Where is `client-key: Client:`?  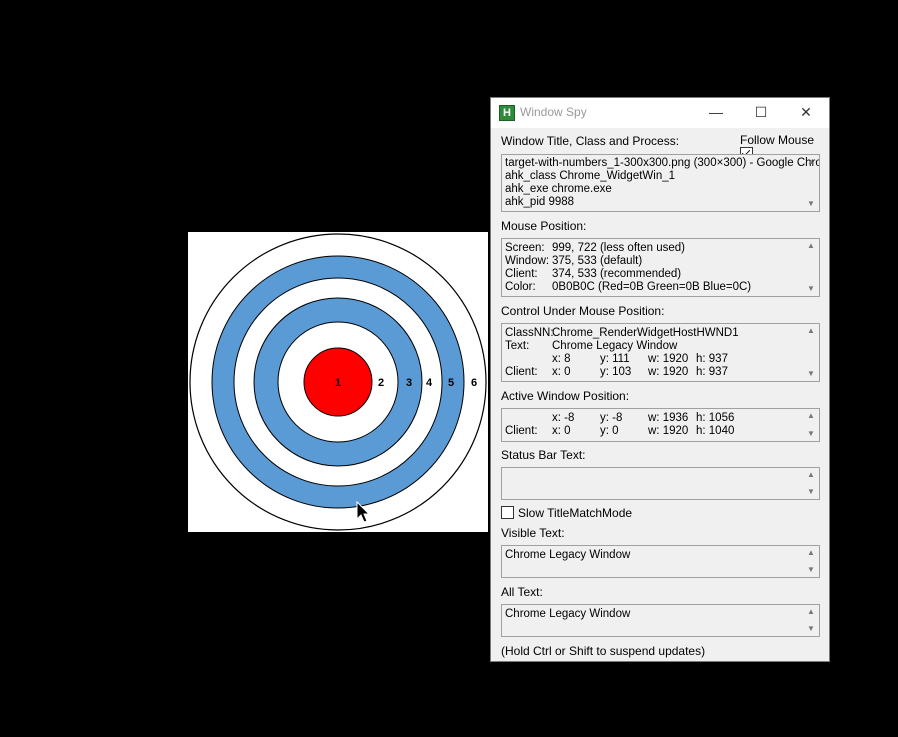
client-key: Client: is located at coordinates (521, 274).